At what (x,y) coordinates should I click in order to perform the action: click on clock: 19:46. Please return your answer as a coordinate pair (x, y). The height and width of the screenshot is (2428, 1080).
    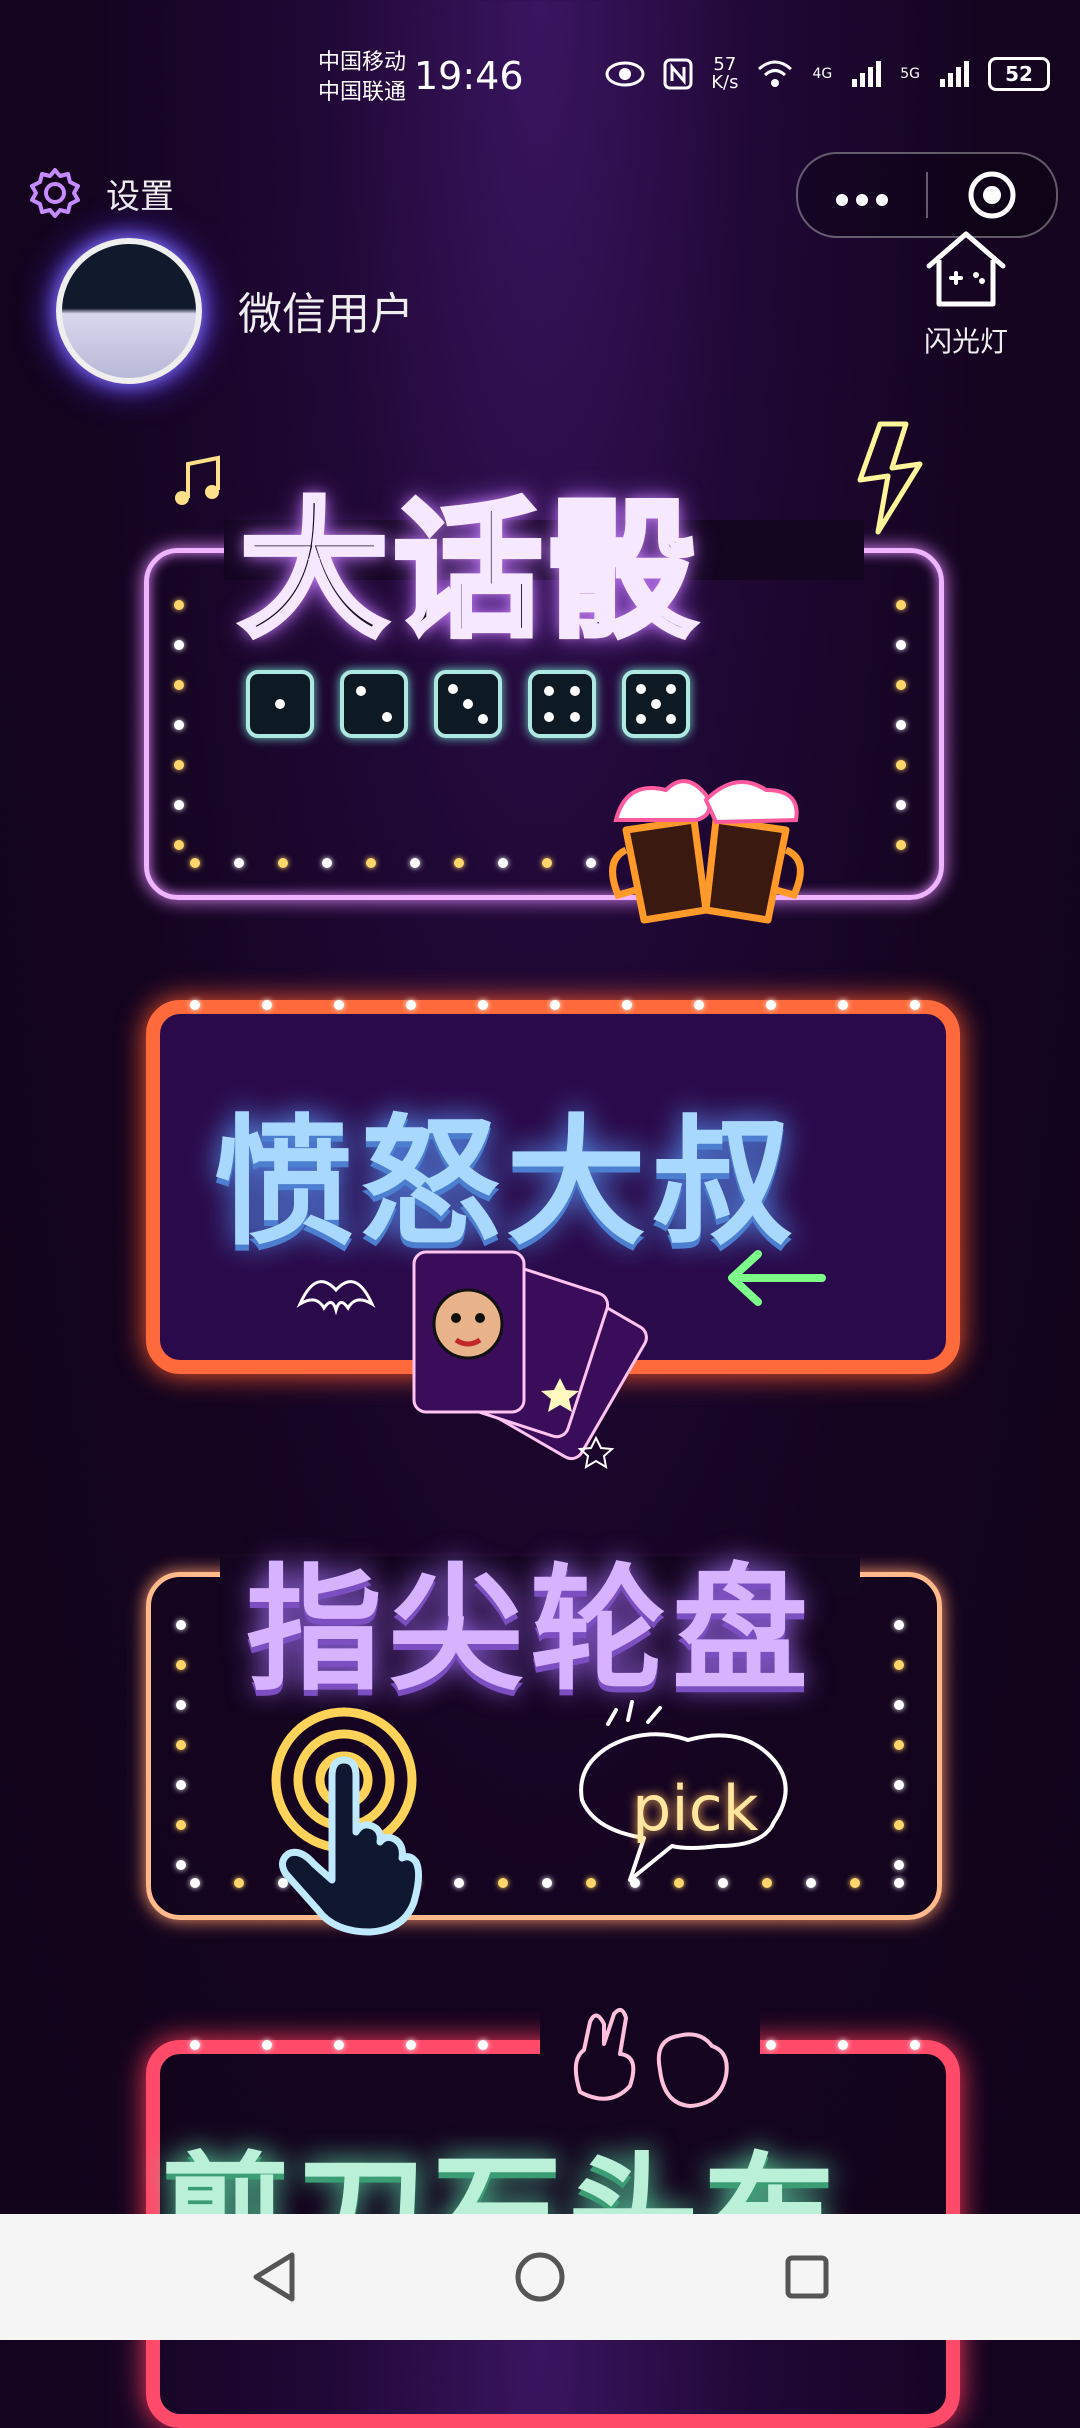
    Looking at the image, I should click on (469, 76).